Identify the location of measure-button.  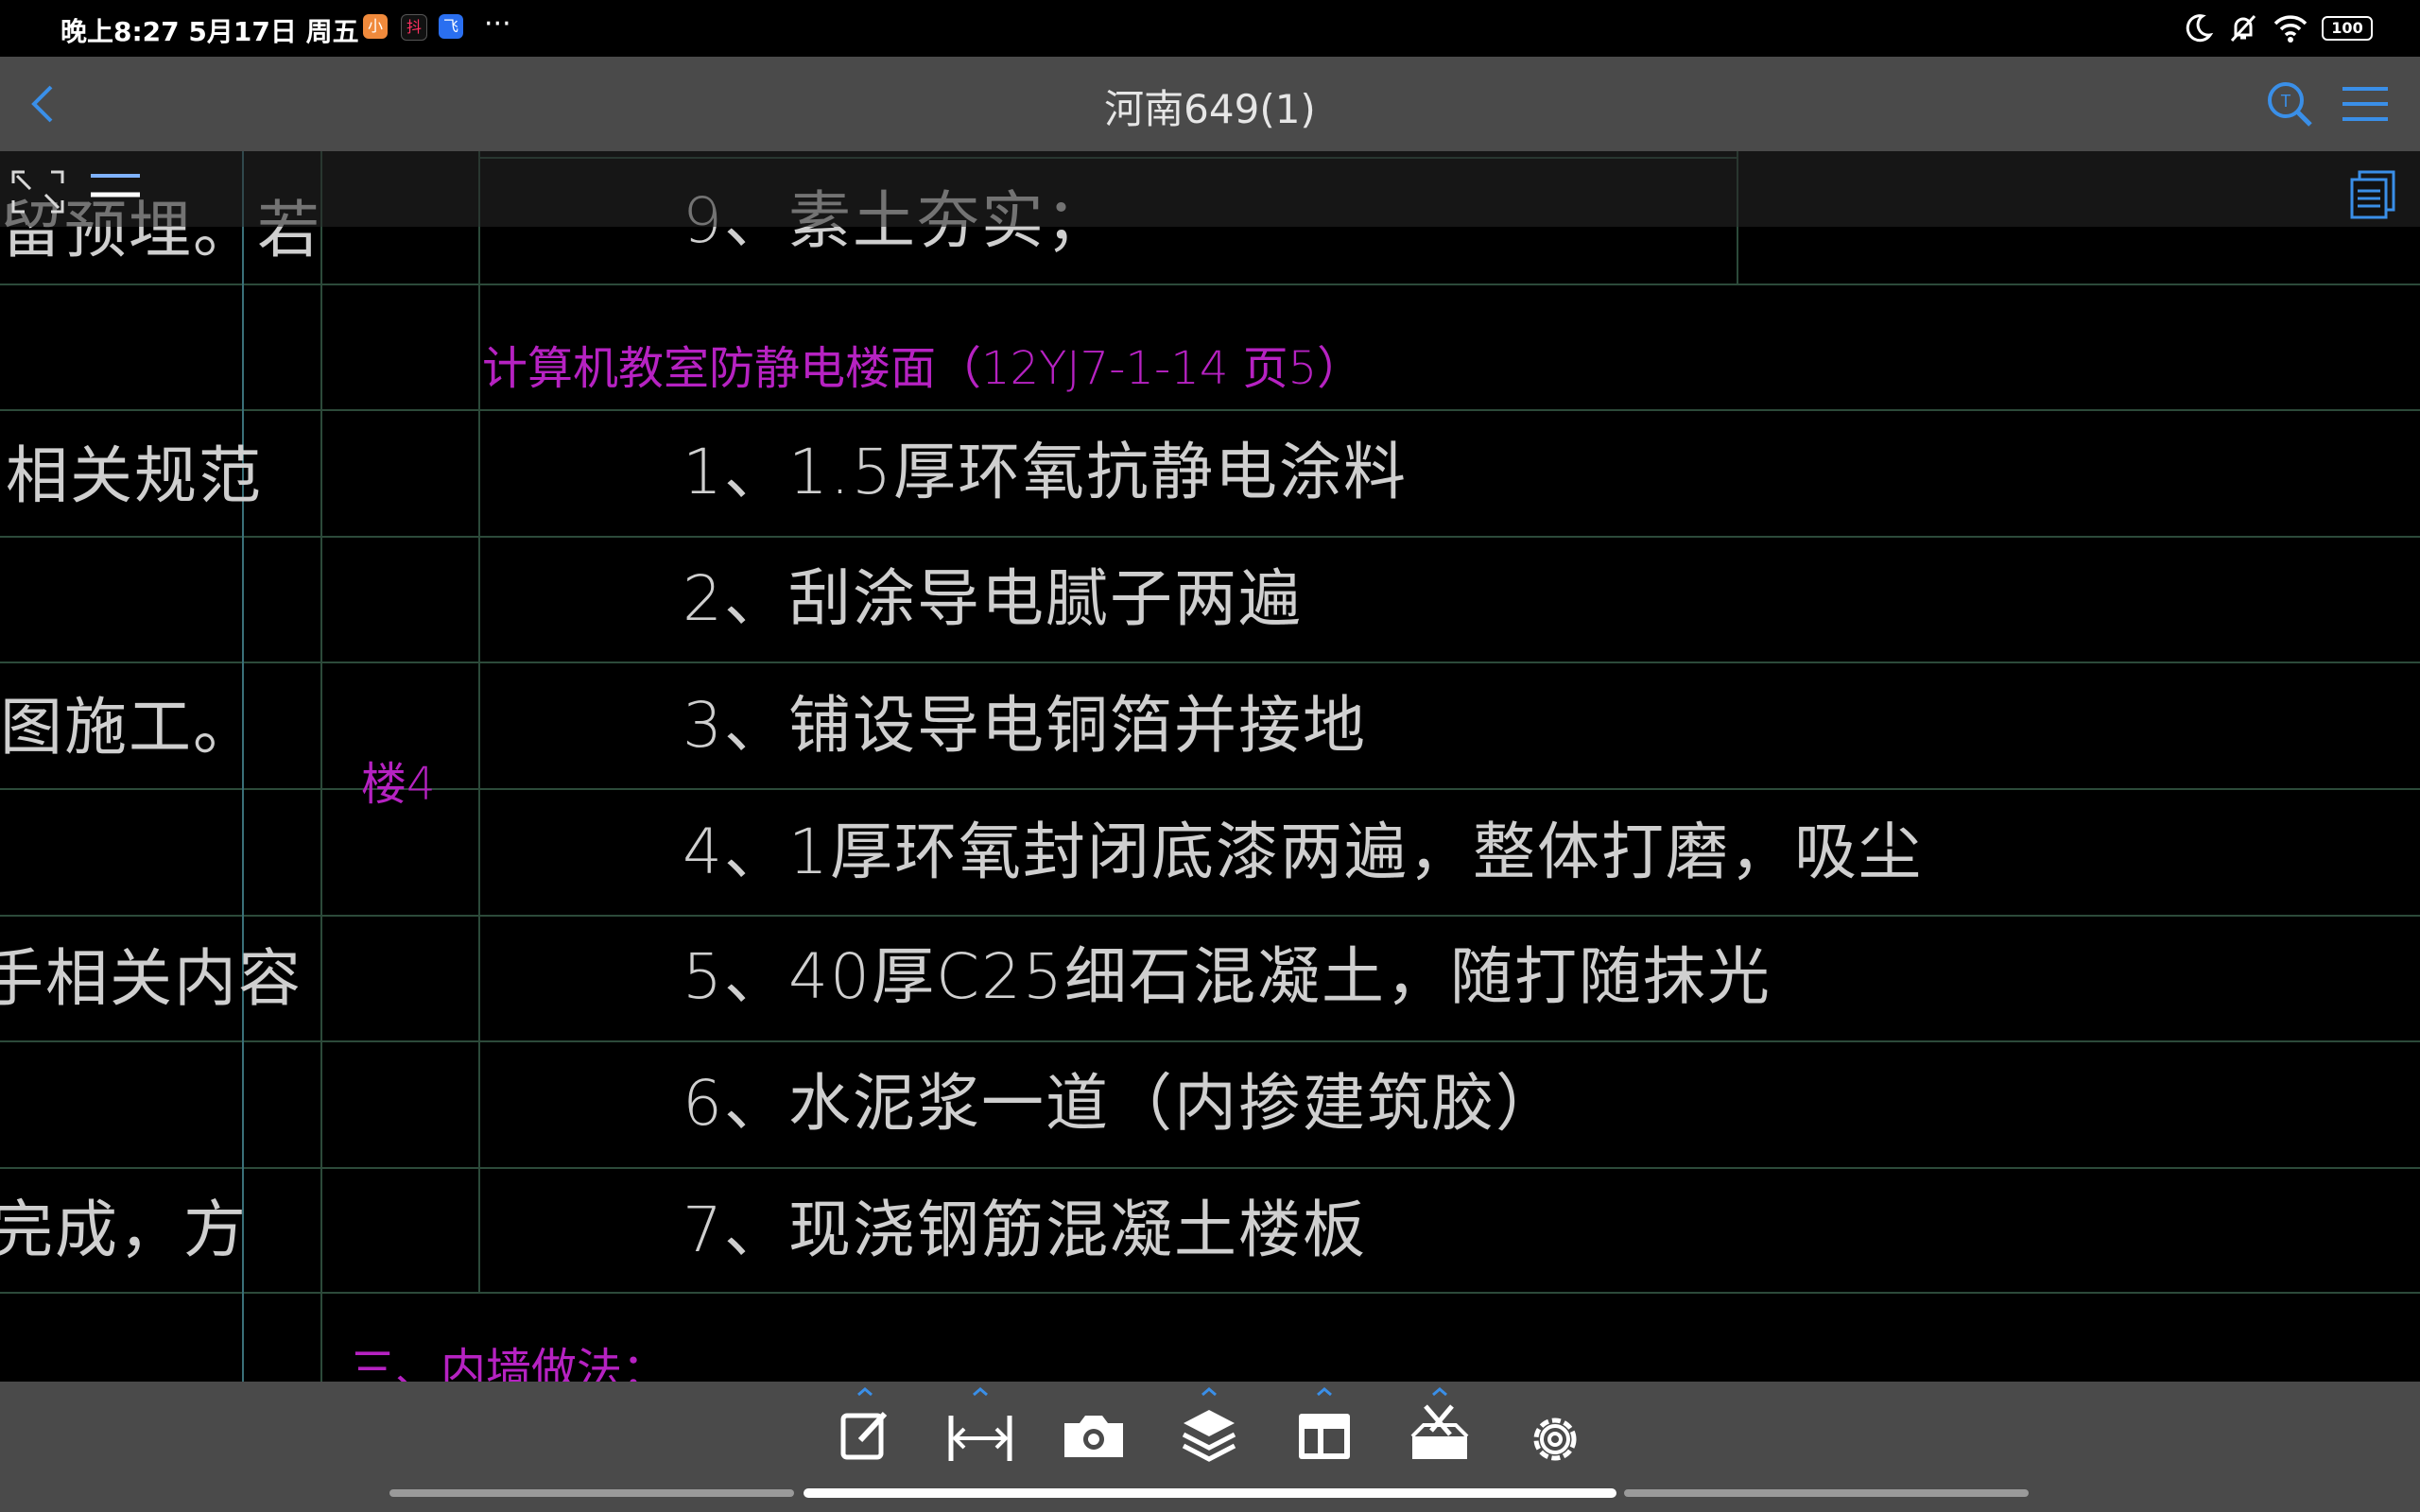
(980, 1434).